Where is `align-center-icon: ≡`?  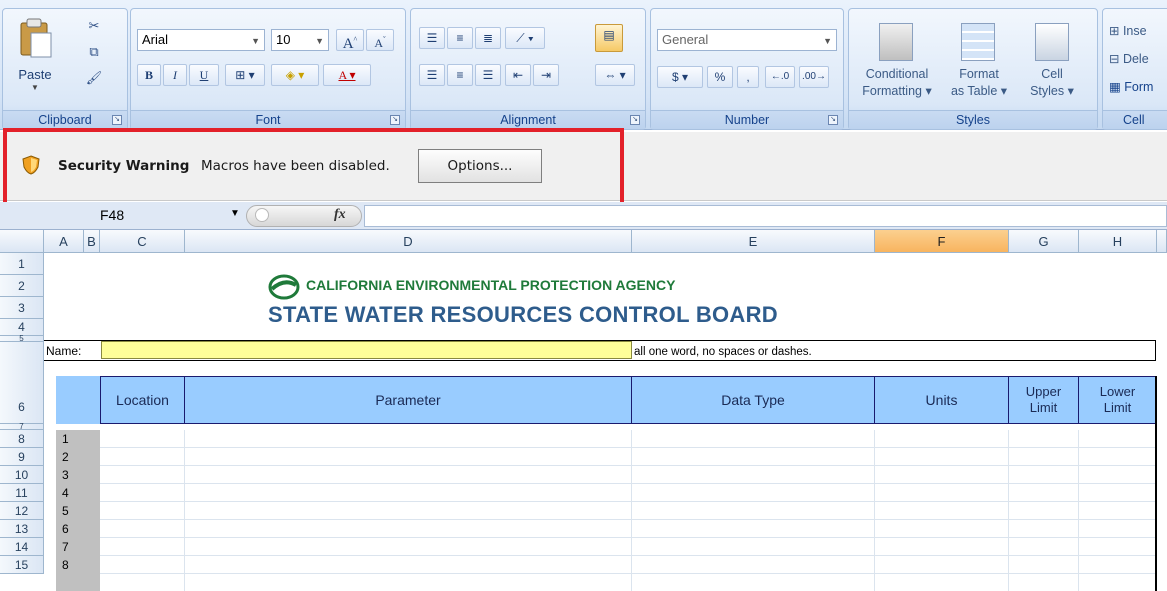
align-center-icon: ≡ is located at coordinates (460, 75).